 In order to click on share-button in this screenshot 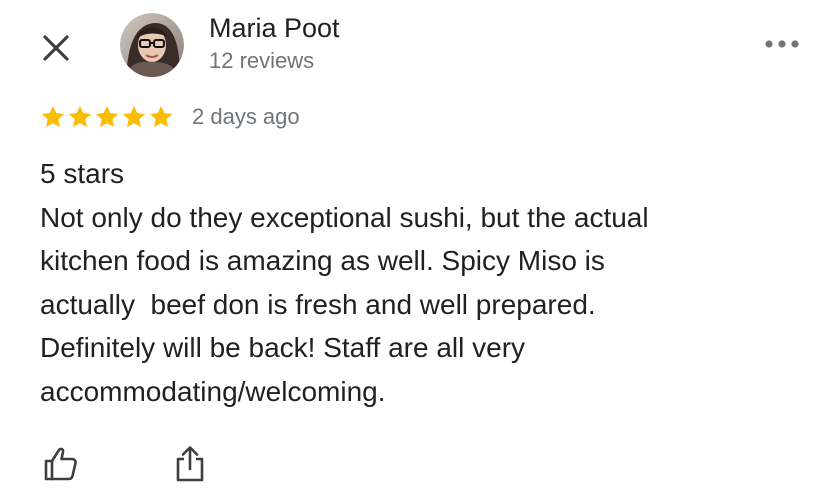, I will do `click(190, 464)`.